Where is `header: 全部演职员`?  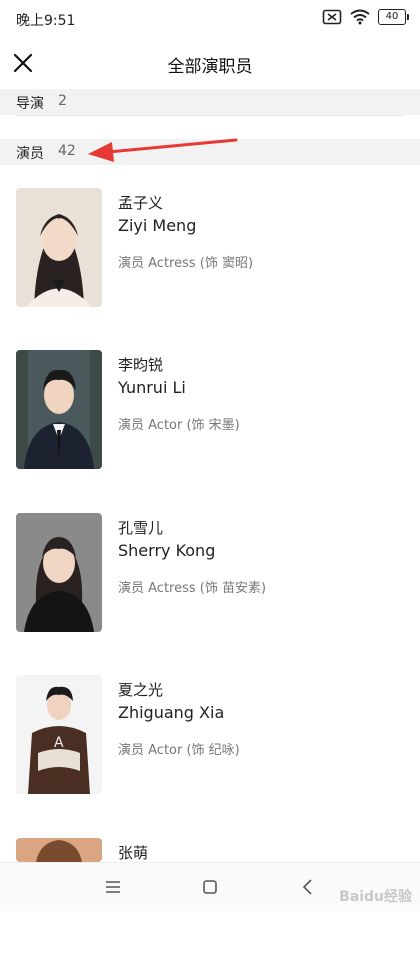 header: 全部演职员 is located at coordinates (210, 63).